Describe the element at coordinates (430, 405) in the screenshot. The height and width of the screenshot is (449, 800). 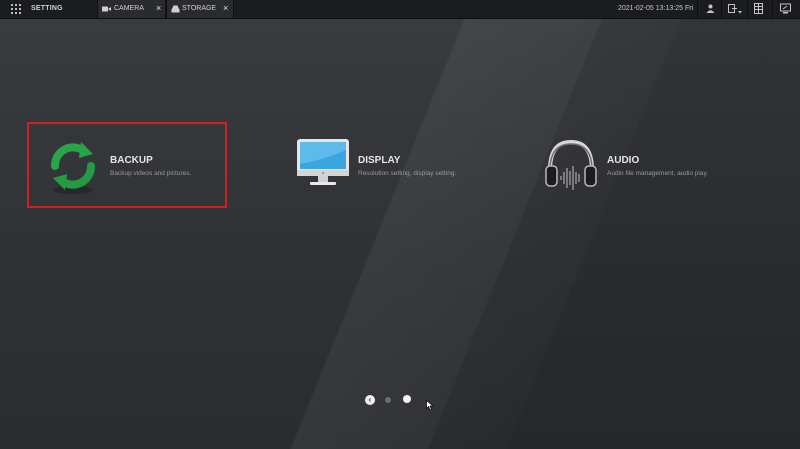
I see `mouse-cursor-icon` at that location.